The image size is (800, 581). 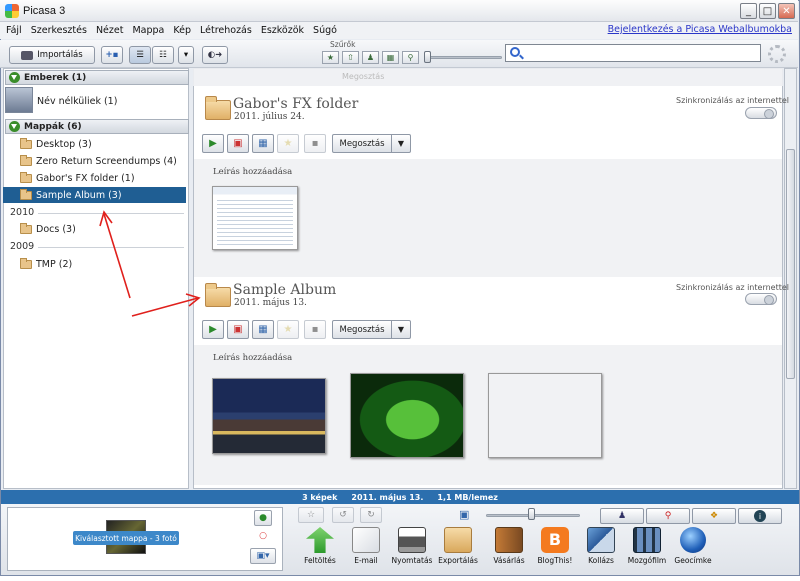 What do you see at coordinates (622, 516) in the screenshot?
I see `people-tab-button: ♟` at bounding box center [622, 516].